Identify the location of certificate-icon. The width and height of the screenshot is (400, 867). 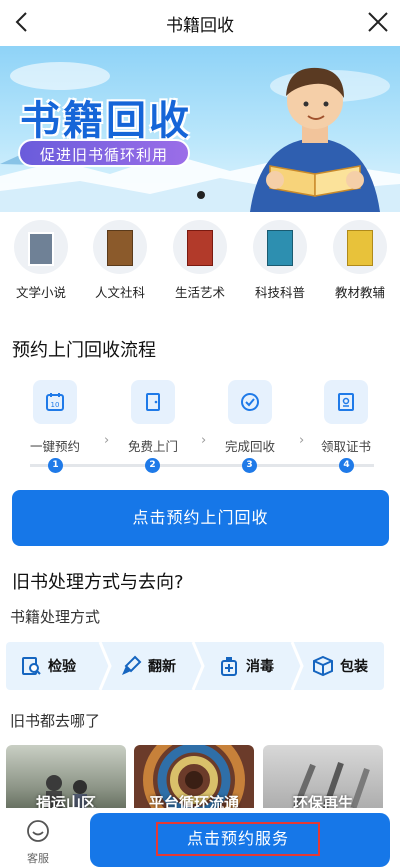
(346, 402).